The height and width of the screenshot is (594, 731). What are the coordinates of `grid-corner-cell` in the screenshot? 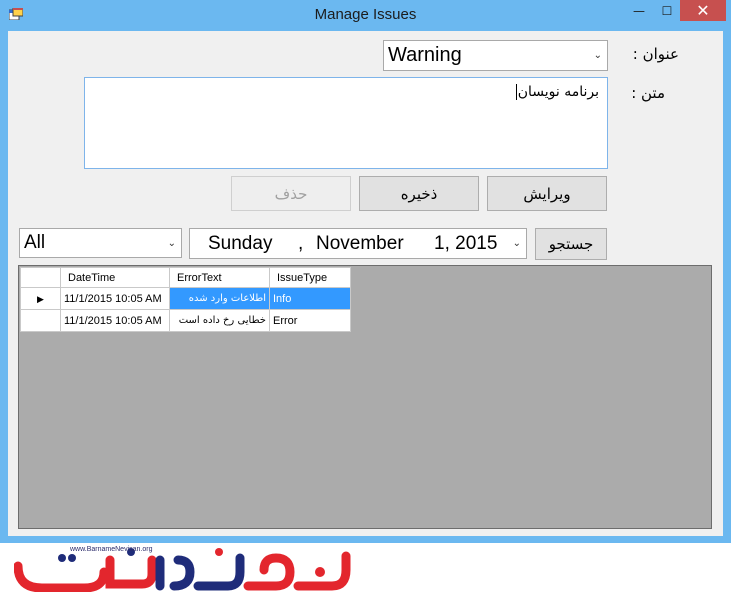 It's located at (40, 277).